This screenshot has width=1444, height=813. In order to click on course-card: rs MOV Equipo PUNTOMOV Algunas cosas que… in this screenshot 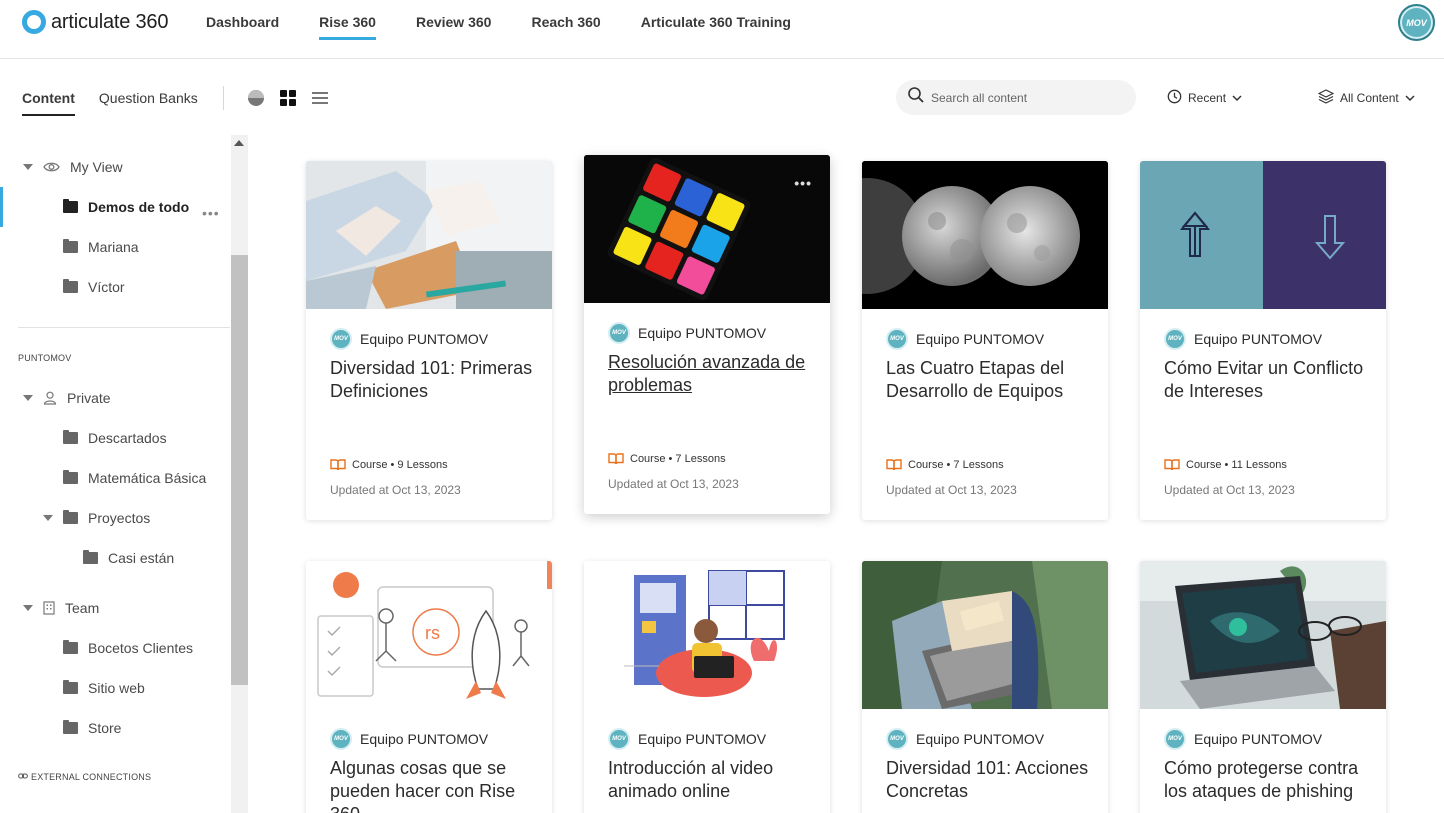, I will do `click(429, 687)`.